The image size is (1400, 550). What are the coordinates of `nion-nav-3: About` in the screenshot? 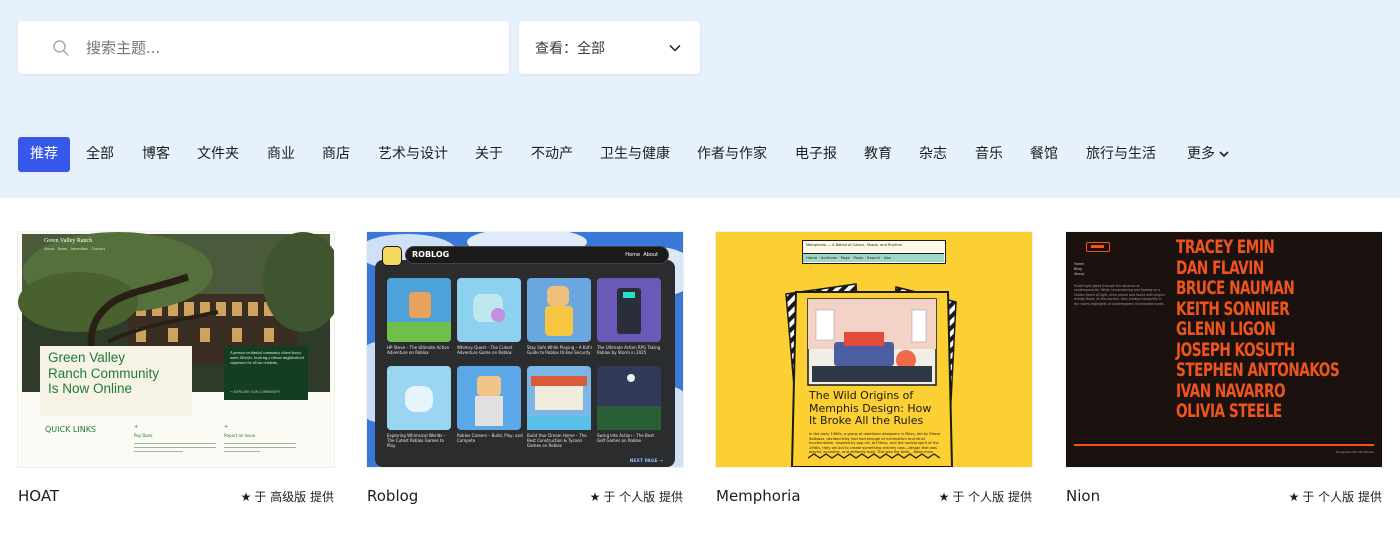 It's located at (1079, 274).